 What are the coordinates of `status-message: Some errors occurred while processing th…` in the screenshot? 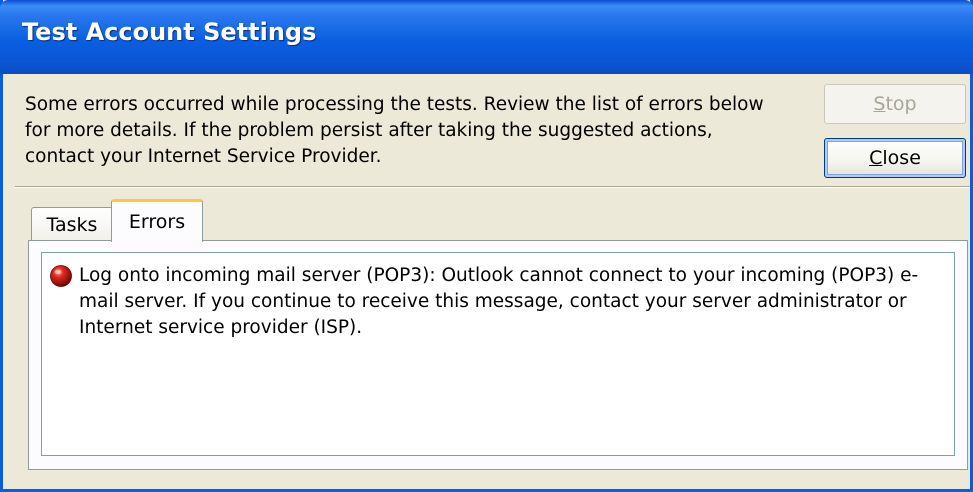 It's located at (394, 130).